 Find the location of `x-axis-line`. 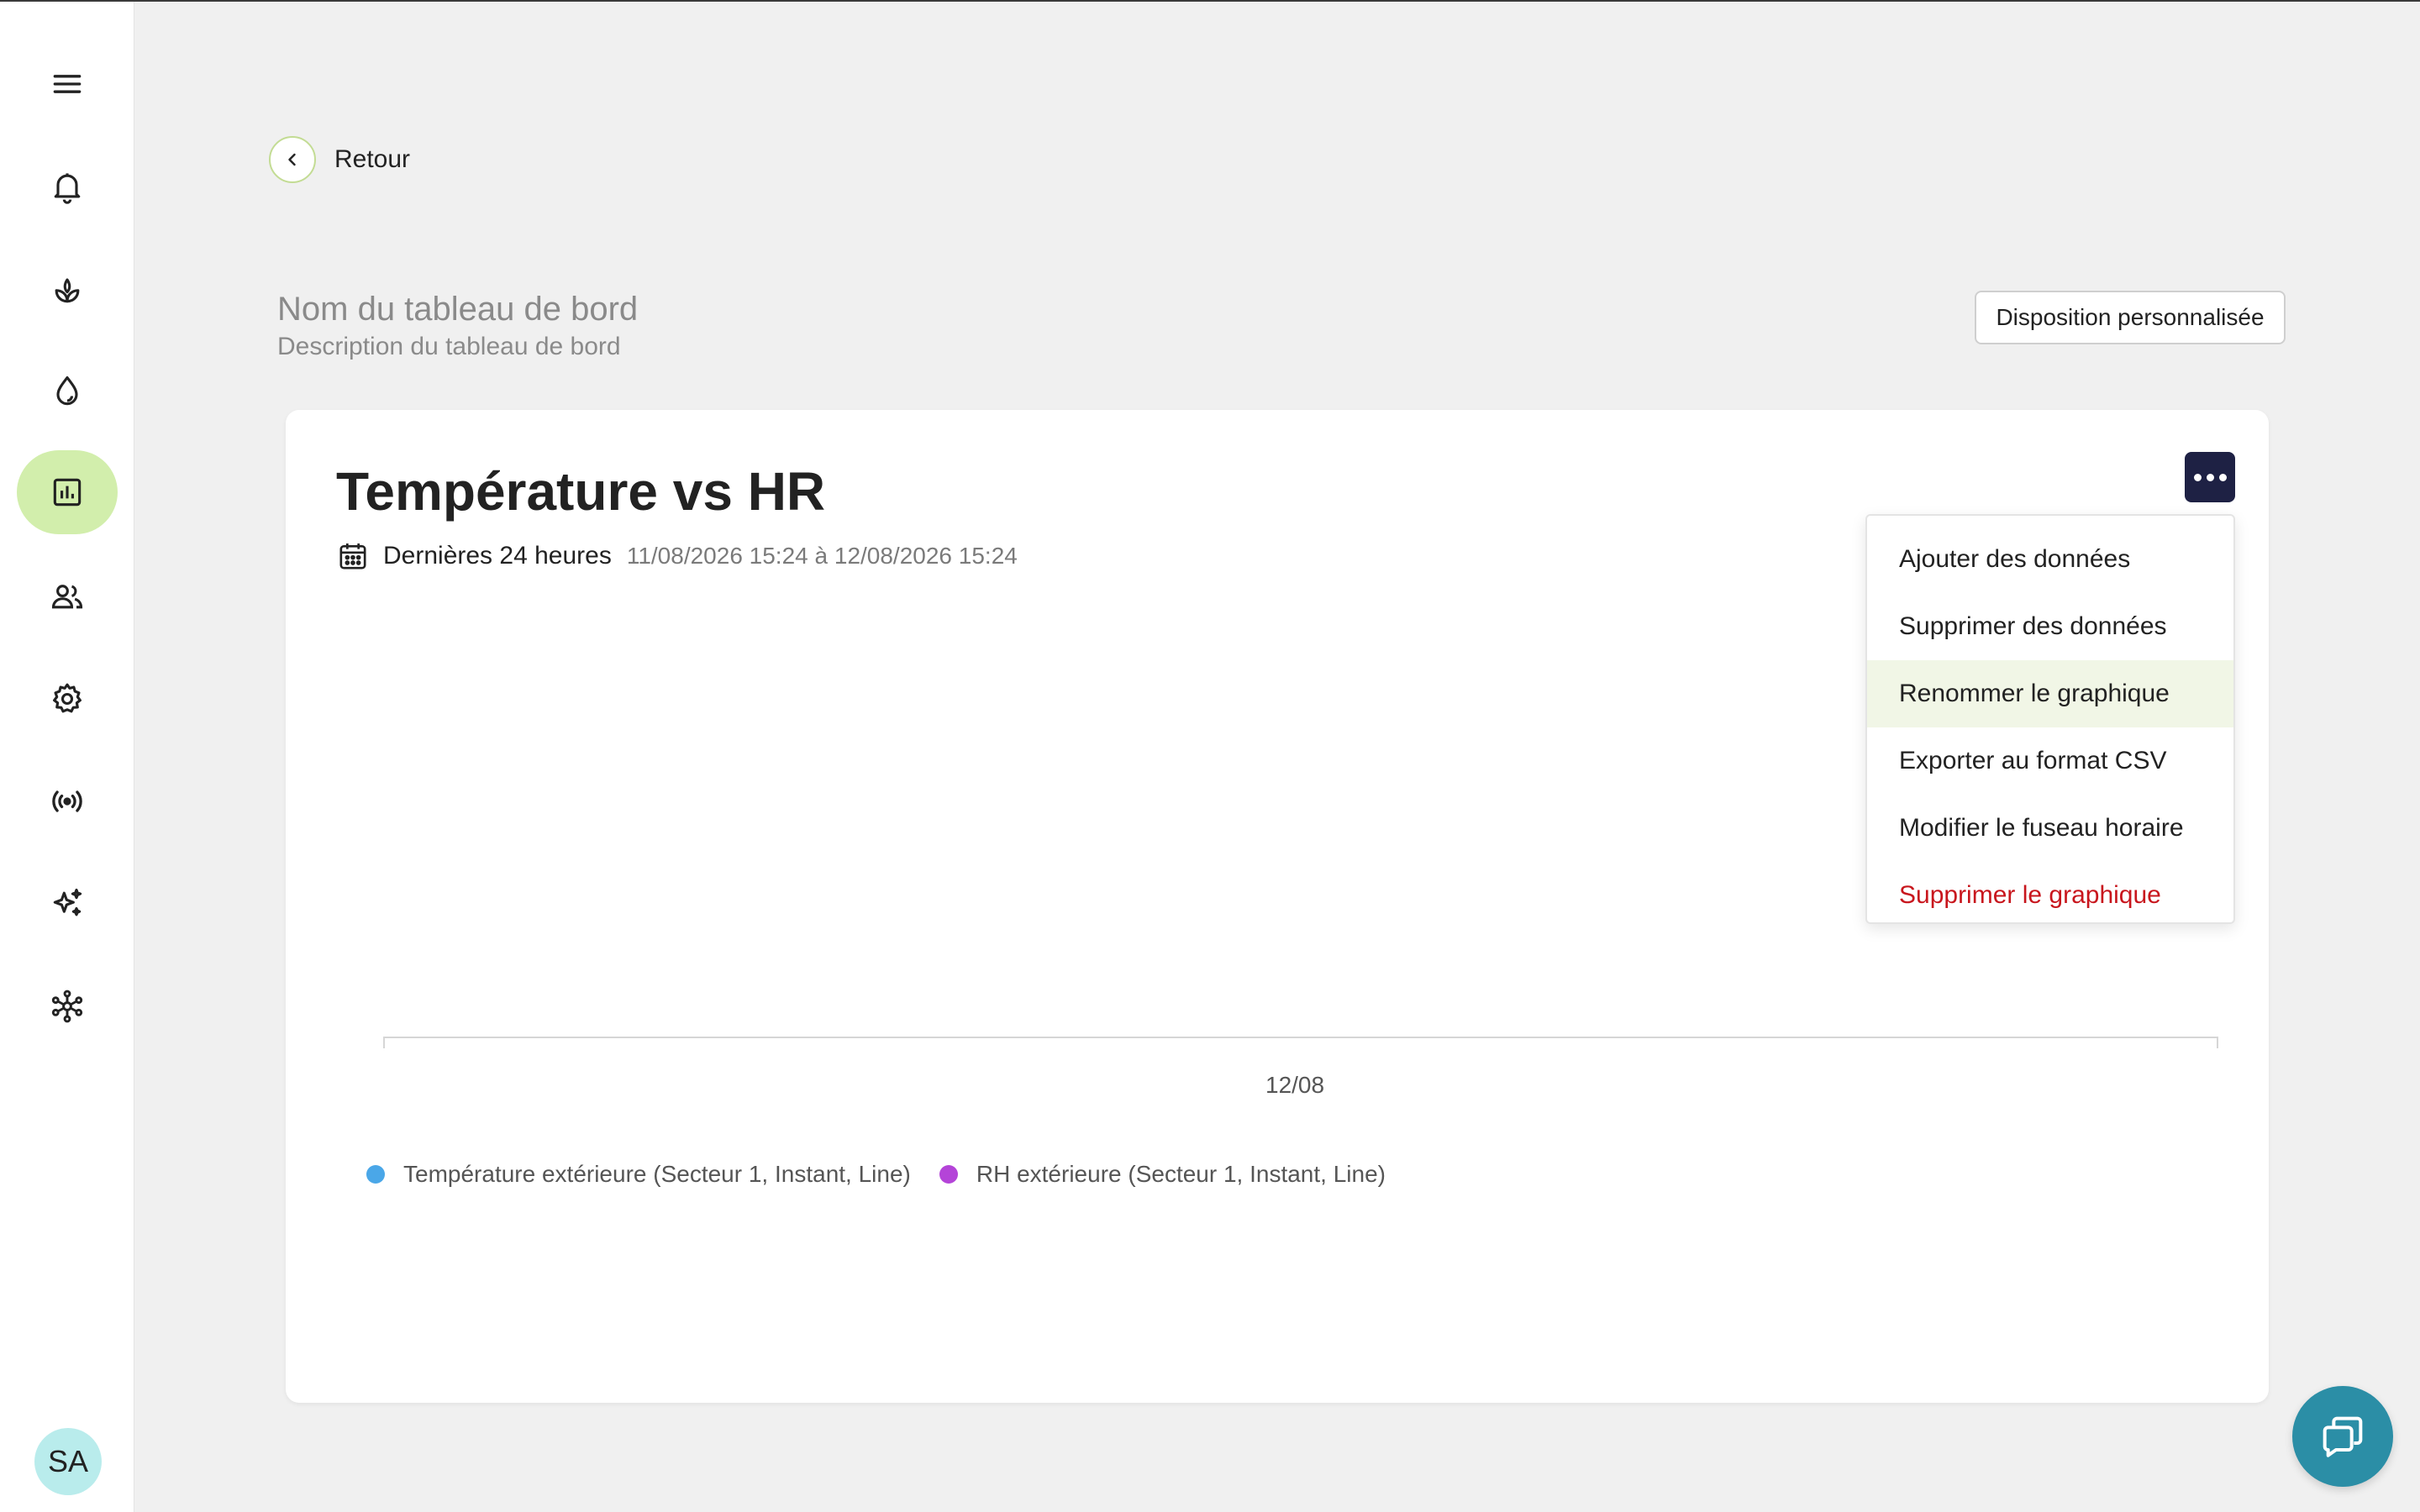

x-axis-line is located at coordinates (1300, 1037).